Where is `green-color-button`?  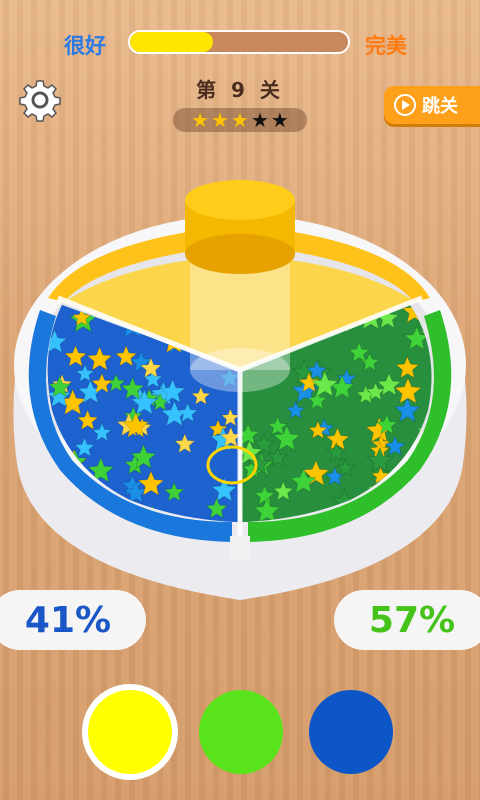
green-color-button is located at coordinates (241, 732).